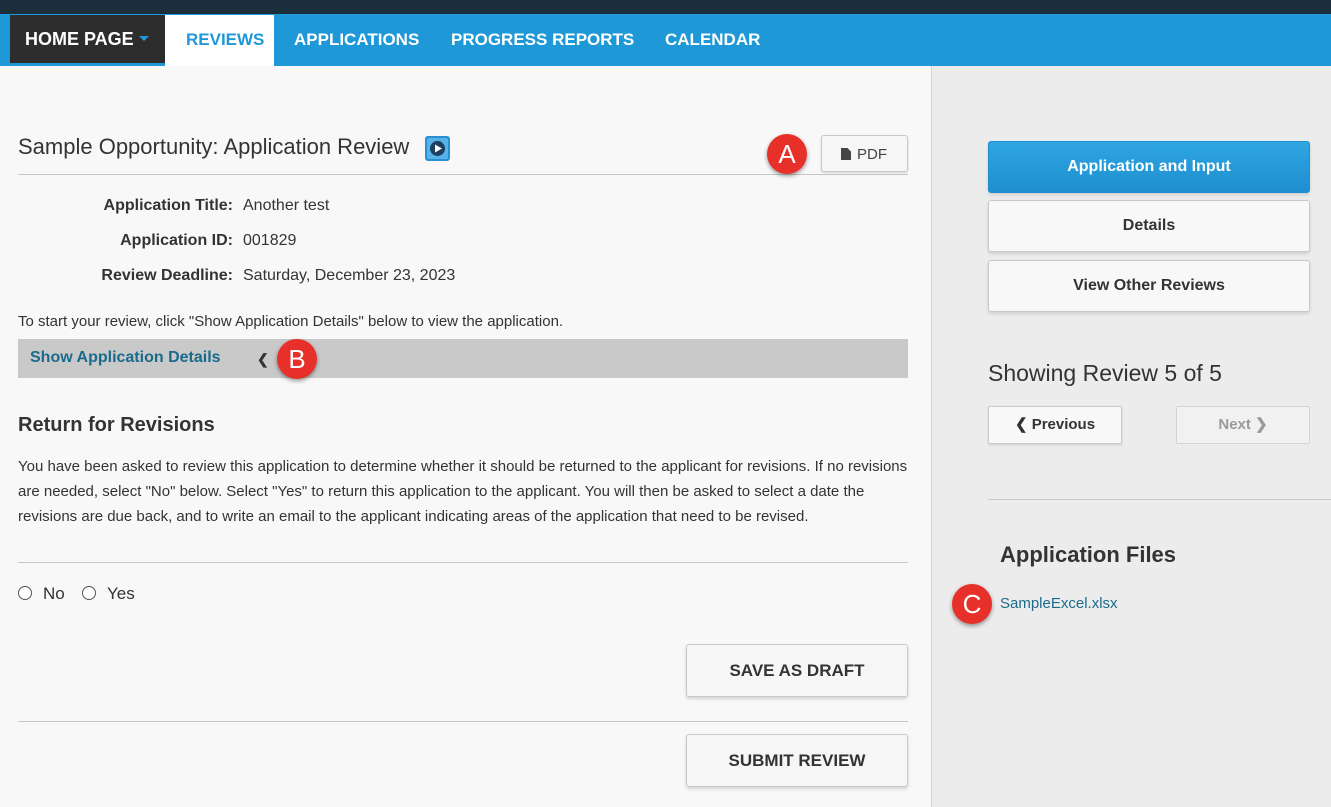 The width and height of the screenshot is (1331, 807). What do you see at coordinates (463, 358) in the screenshot?
I see `show-details-bar: Show Application Details ❮` at bounding box center [463, 358].